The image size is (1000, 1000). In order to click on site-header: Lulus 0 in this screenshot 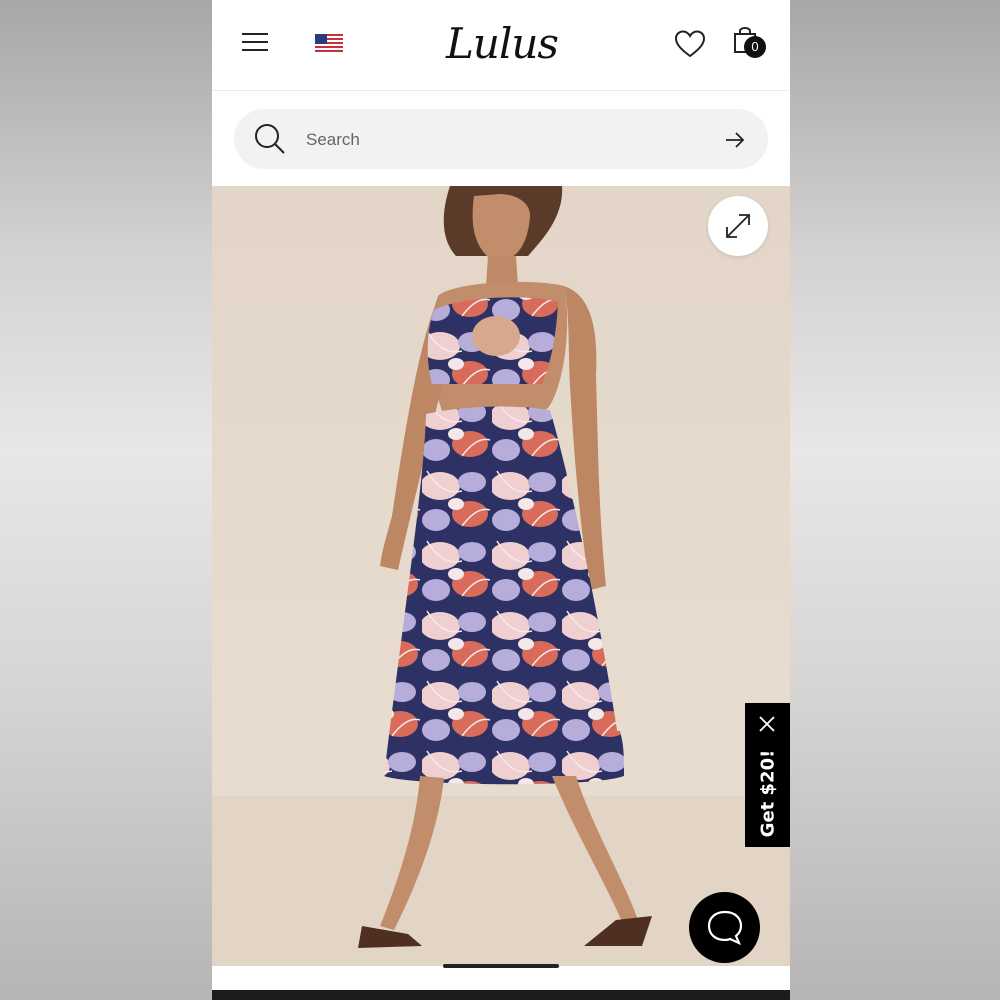, I will do `click(501, 45)`.